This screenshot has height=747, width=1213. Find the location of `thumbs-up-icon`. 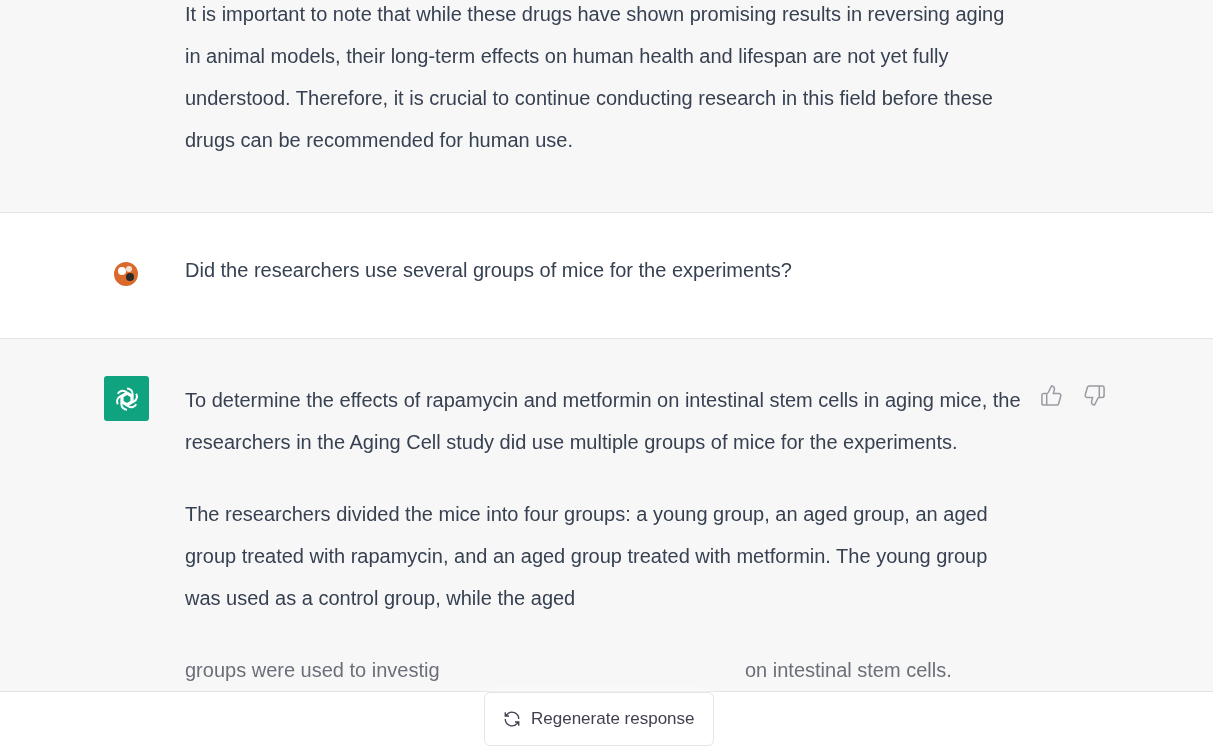

thumbs-up-icon is located at coordinates (1051, 395).